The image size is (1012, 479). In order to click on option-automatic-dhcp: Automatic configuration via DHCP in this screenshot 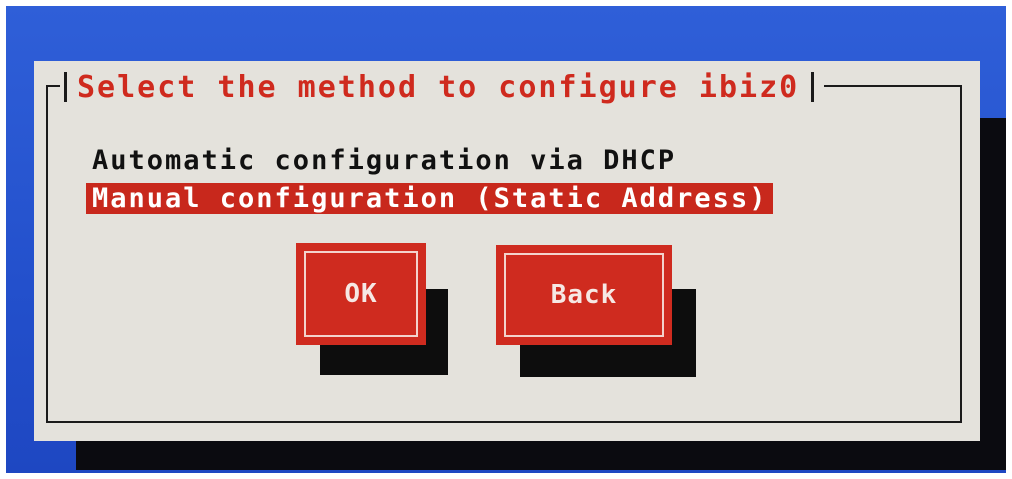, I will do `click(384, 160)`.